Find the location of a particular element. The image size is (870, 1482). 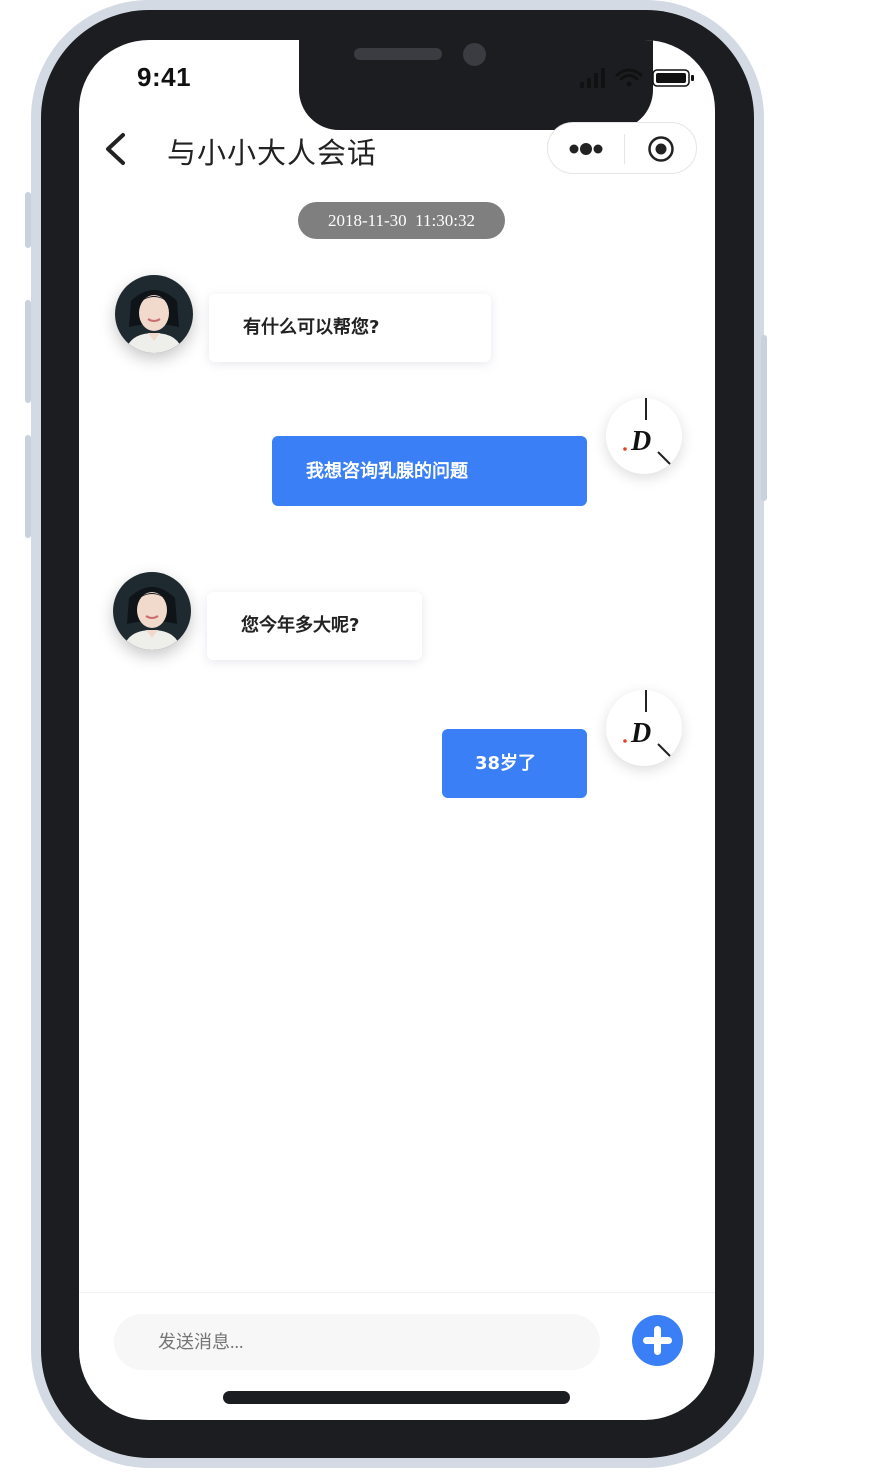

chevron-left-icon is located at coordinates (115, 149).